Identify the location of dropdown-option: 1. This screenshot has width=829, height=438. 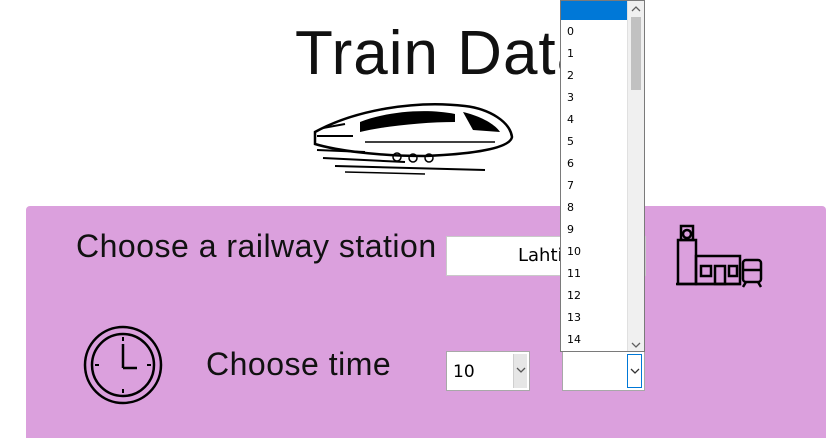
(594, 54).